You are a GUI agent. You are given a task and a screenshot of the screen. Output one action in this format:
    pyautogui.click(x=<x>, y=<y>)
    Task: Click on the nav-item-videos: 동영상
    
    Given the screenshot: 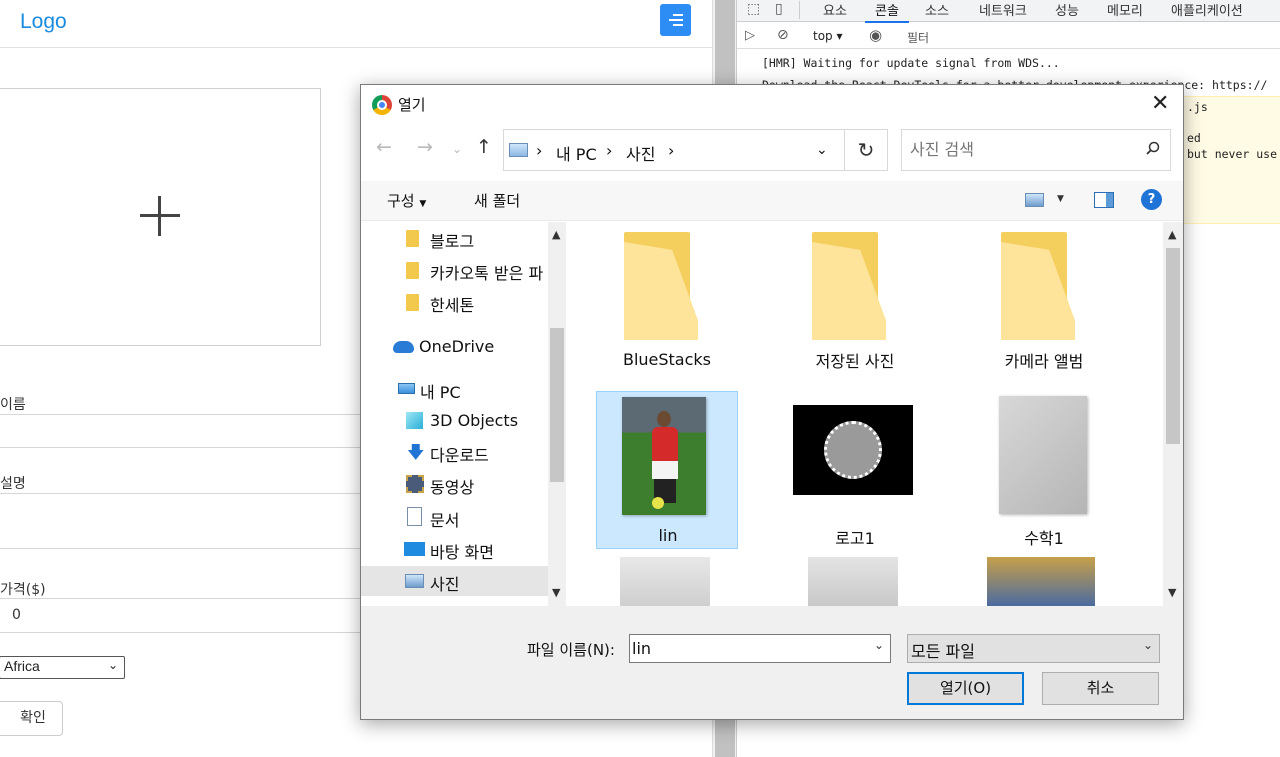 What is the action you would take?
    pyautogui.click(x=454, y=484)
    